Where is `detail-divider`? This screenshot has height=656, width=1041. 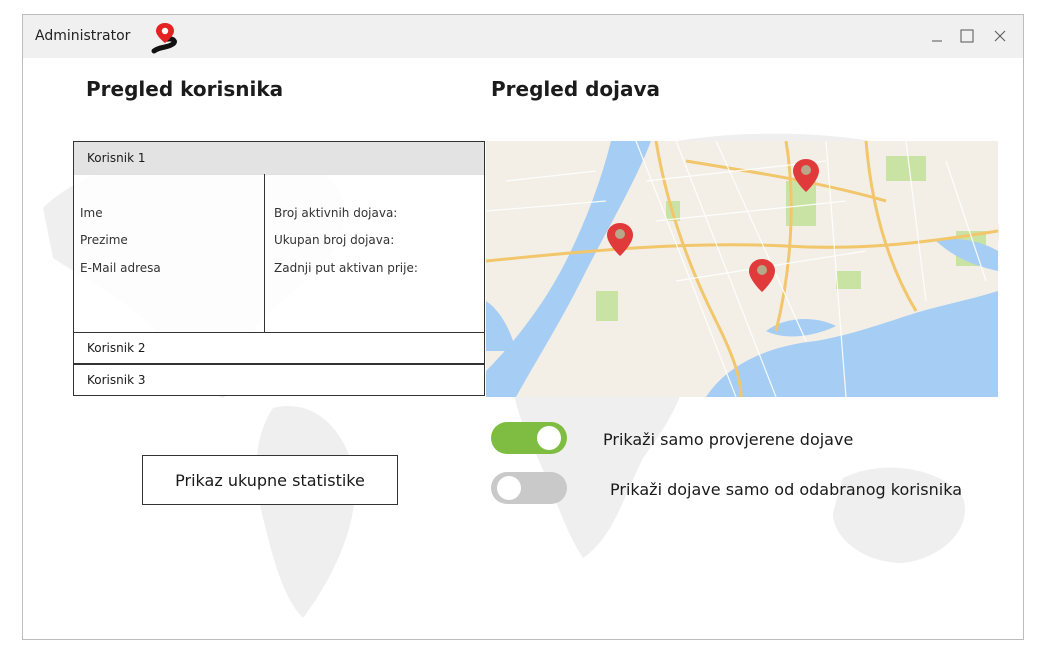 detail-divider is located at coordinates (264, 253).